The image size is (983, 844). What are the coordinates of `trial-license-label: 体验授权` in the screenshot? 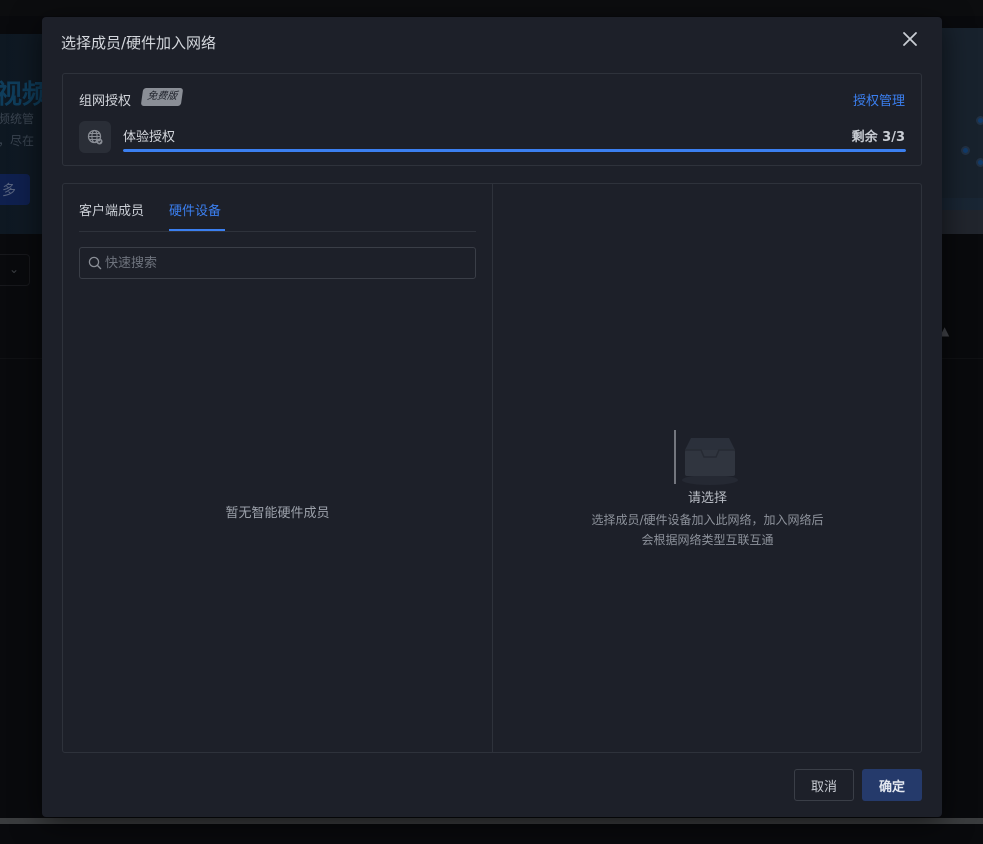 It's located at (149, 137).